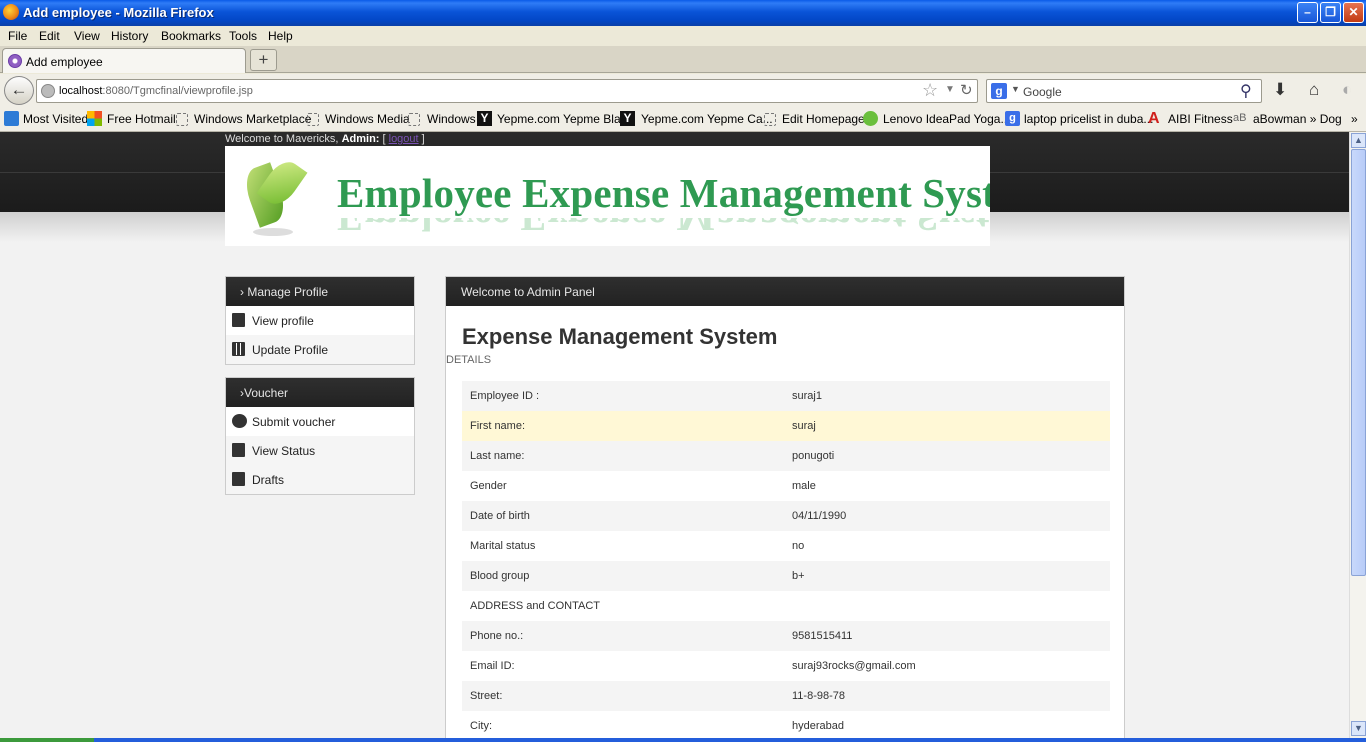  I want to click on tab-add-employee: Add employee, so click(124, 60).